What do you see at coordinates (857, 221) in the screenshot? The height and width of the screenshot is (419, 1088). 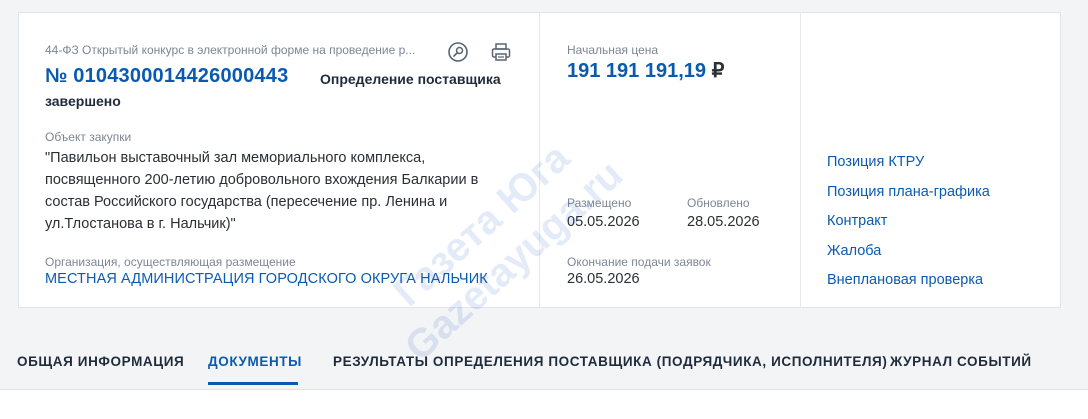 I see `link-contract: Контракт` at bounding box center [857, 221].